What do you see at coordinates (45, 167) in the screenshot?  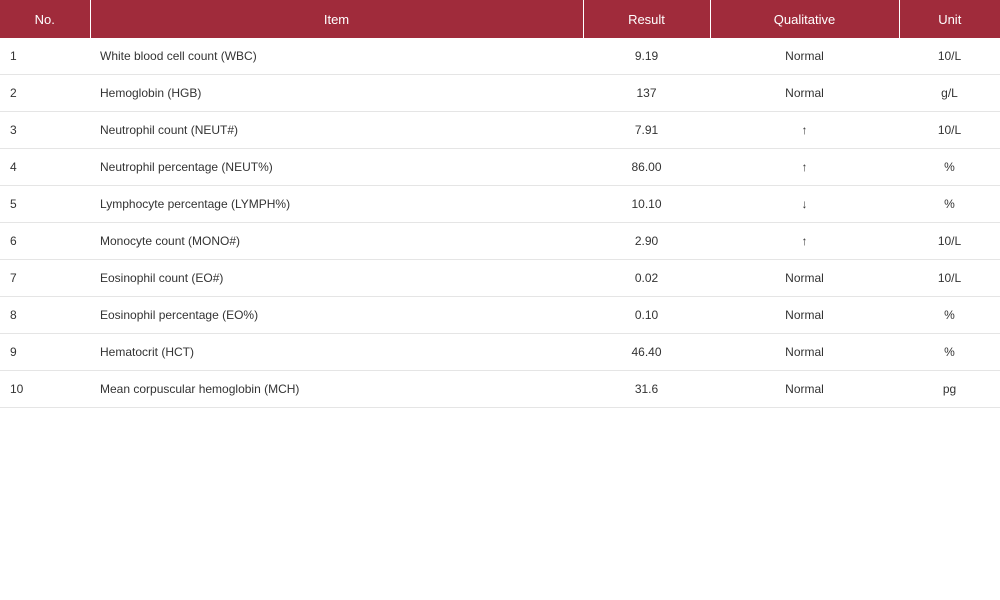 I see `cell-no: 4` at bounding box center [45, 167].